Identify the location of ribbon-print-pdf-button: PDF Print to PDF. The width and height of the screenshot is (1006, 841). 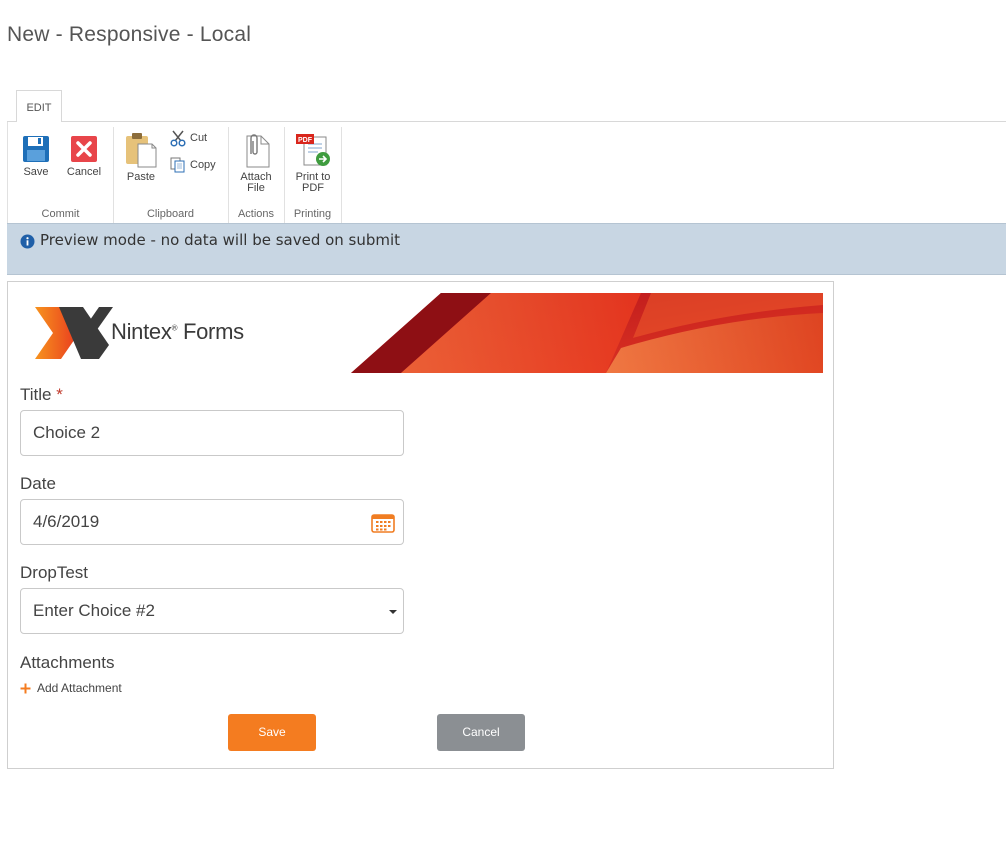
(313, 163).